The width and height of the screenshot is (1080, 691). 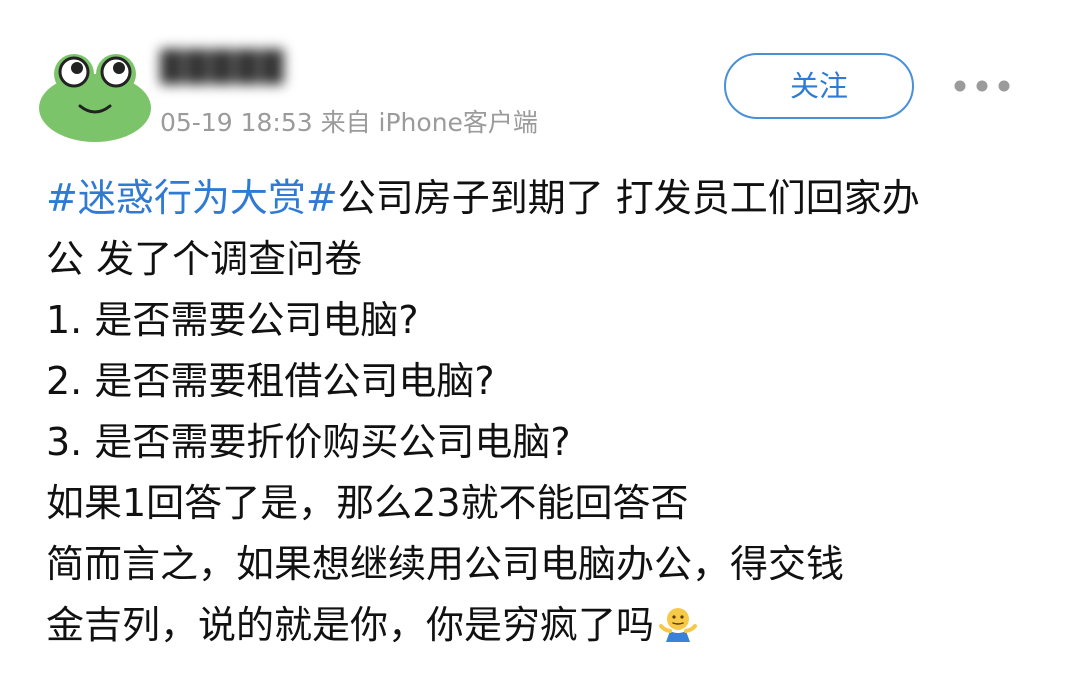 What do you see at coordinates (429, 122) in the screenshot?
I see `post-source: 来自 iPhone客户端` at bounding box center [429, 122].